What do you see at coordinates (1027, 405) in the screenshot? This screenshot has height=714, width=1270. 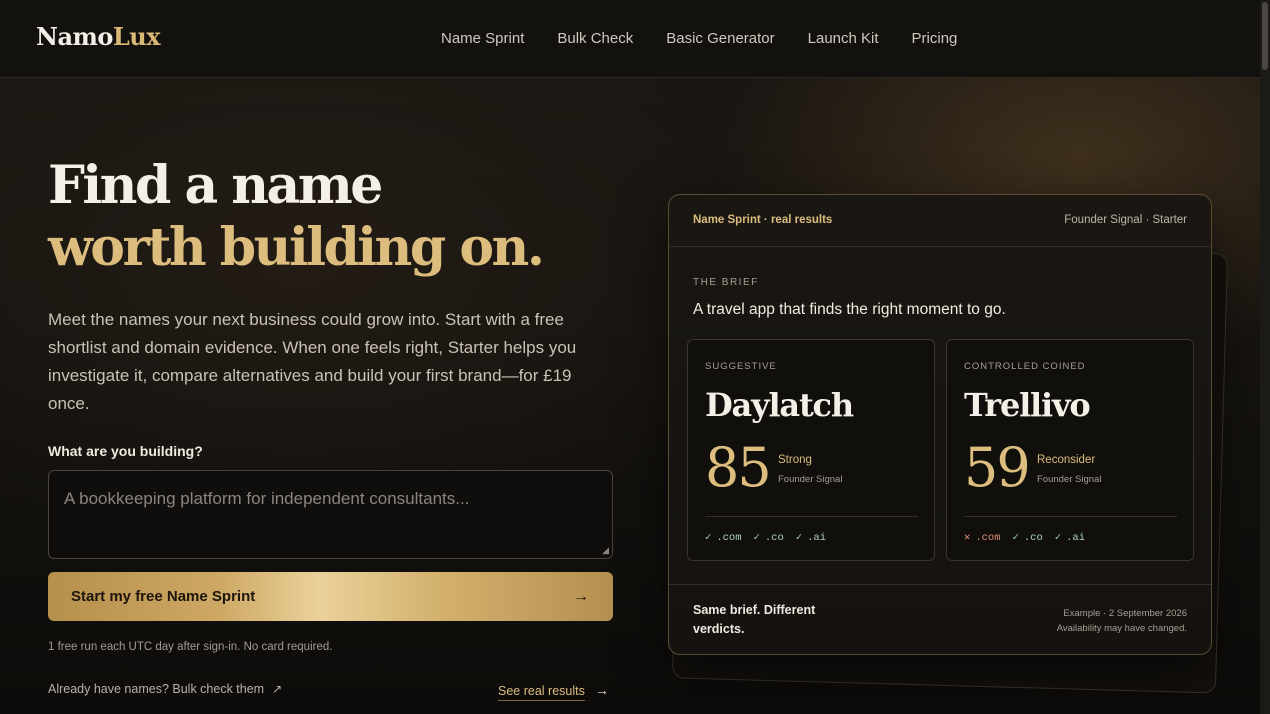 I see `name-candidate: Trellivo` at bounding box center [1027, 405].